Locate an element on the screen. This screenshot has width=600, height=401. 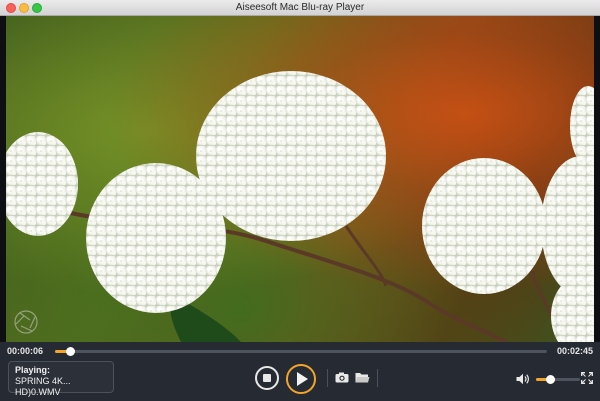
now-playing-filename: SPRING 4K... HD)0.WMV is located at coordinates (43, 386).